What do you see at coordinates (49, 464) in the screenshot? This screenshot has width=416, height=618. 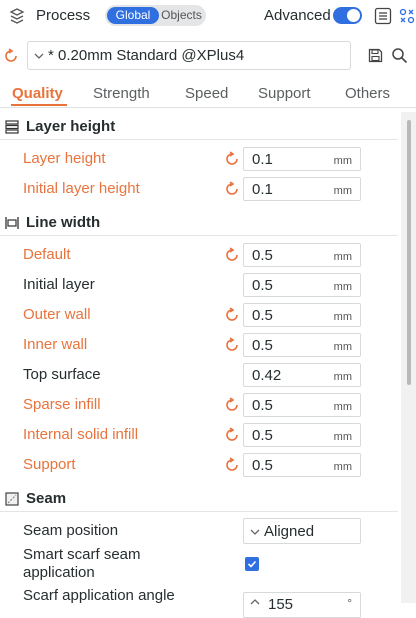 I see `support-width-label: Support` at bounding box center [49, 464].